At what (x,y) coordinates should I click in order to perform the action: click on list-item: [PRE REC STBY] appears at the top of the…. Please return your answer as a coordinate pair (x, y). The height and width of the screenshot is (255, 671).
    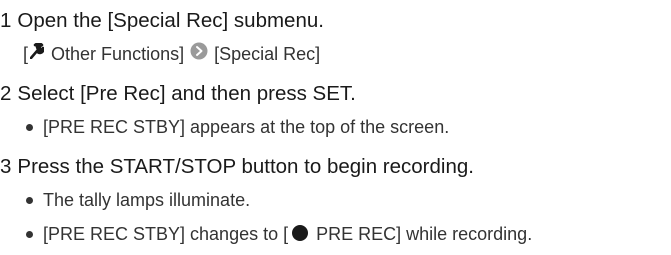
    Looking at the image, I should click on (237, 127).